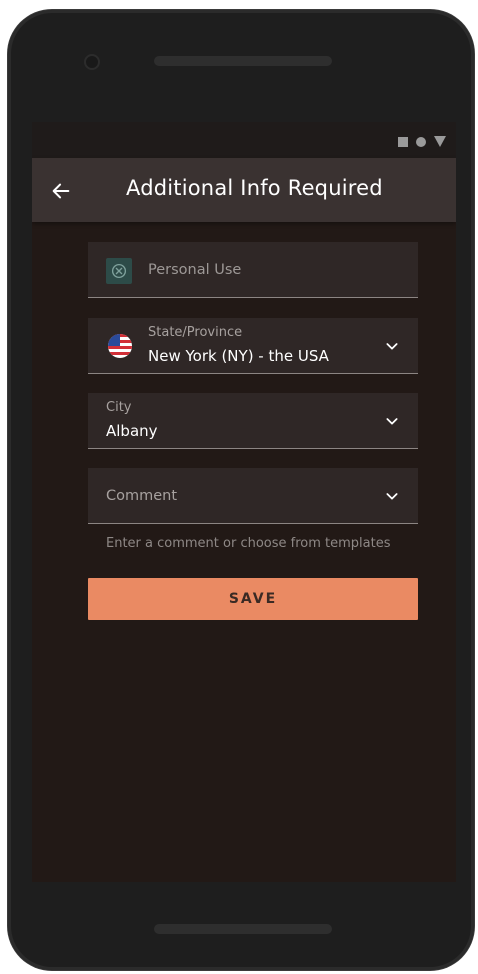 This screenshot has height=974, width=478. I want to click on square-icon, so click(403, 141).